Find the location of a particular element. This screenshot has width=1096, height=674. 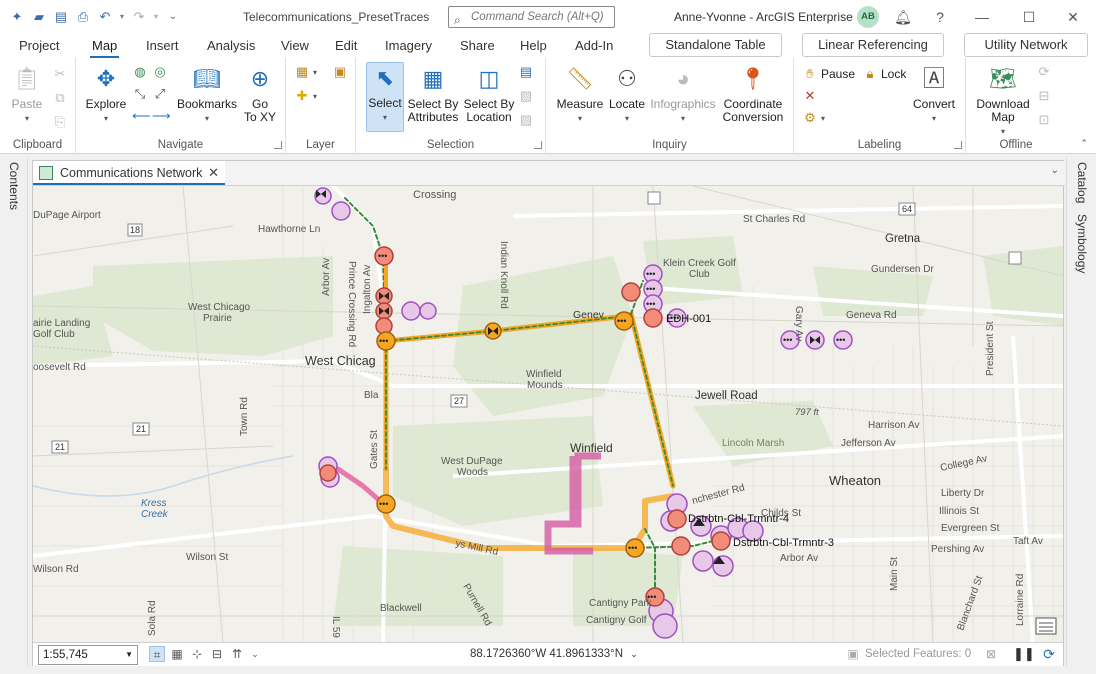

selection-launcher-icon is located at coordinates (538, 145).